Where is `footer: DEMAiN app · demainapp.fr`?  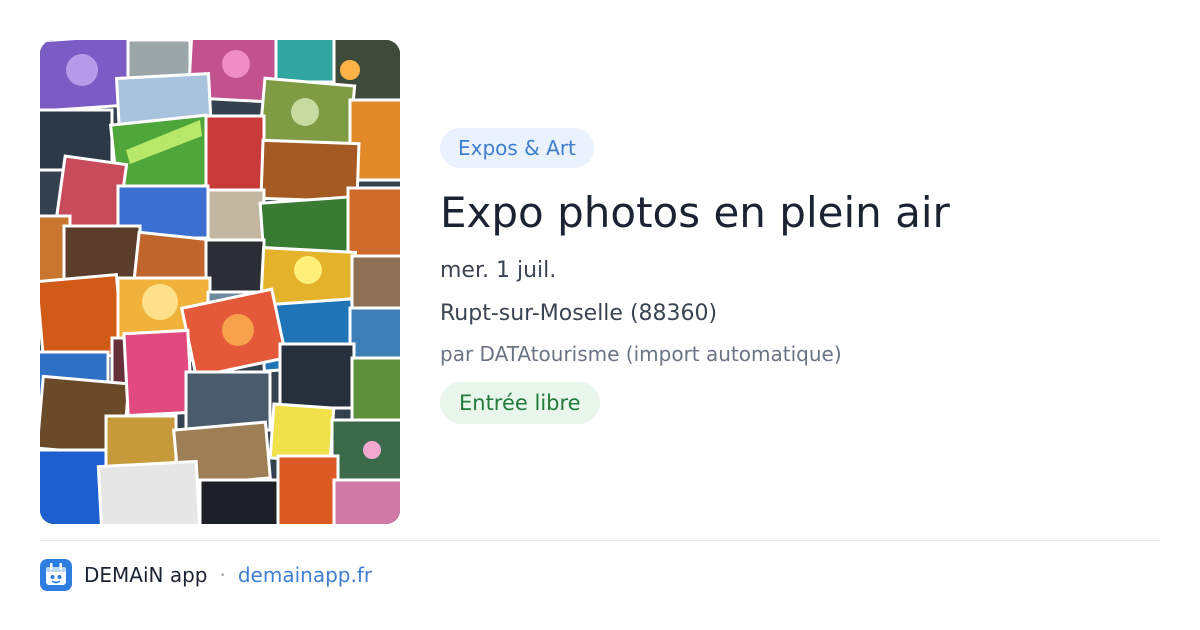 footer: DEMAiN app · demainapp.fr is located at coordinates (206, 575).